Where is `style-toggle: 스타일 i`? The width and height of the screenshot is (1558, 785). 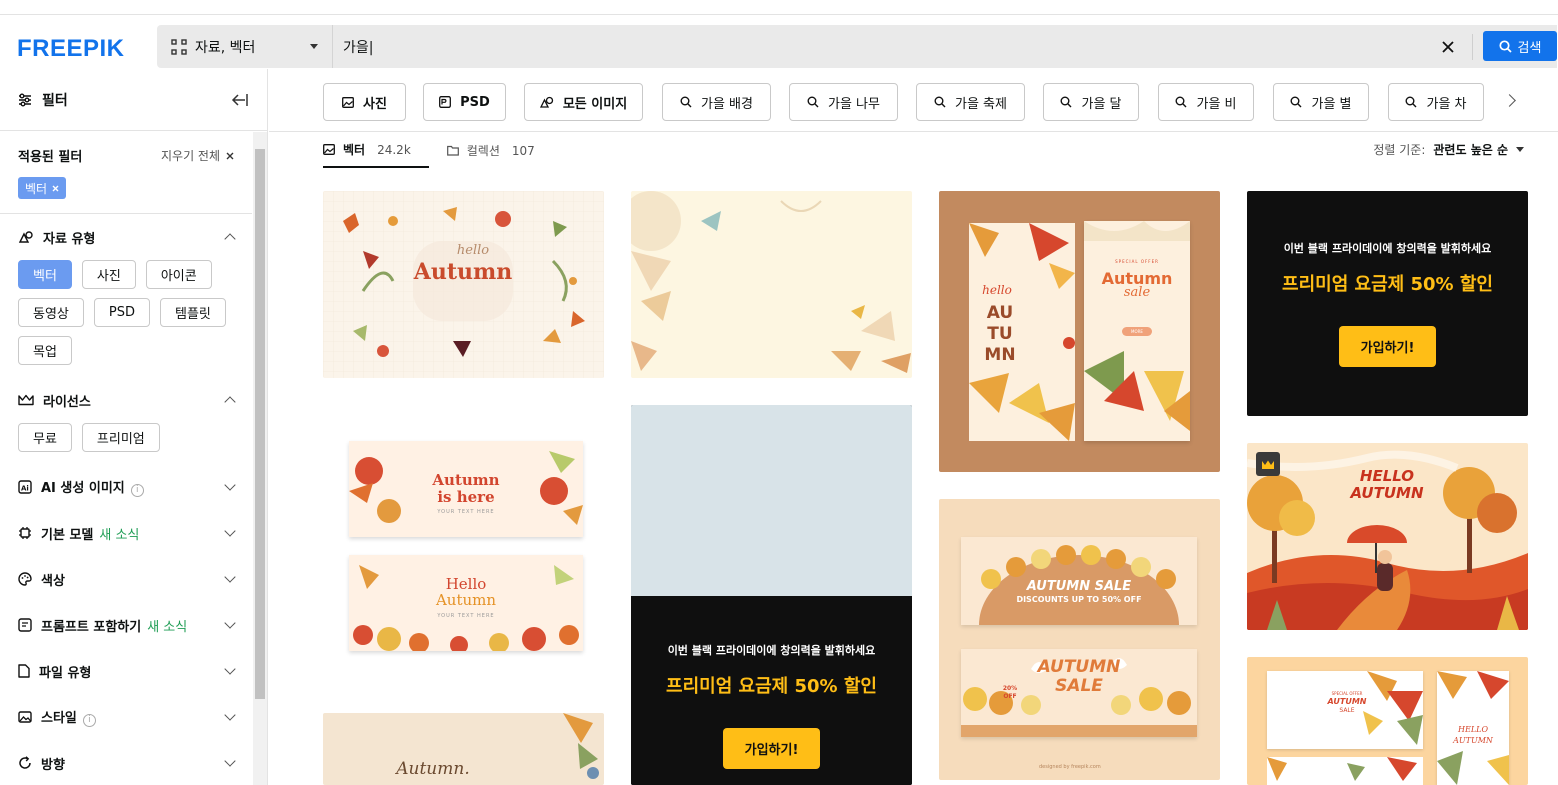
style-toggle: 스타일 i is located at coordinates (127, 717).